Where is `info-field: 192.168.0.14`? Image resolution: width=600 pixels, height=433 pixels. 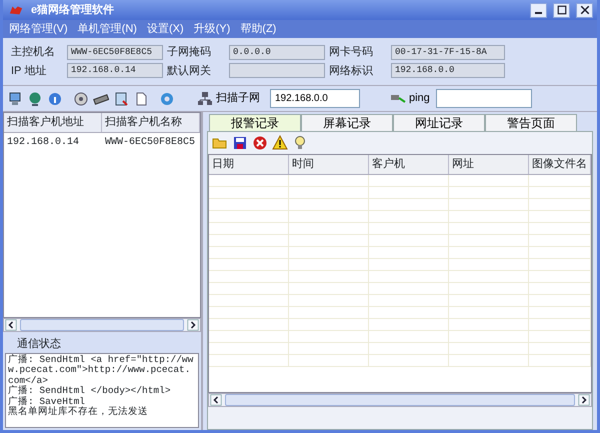
info-field: 192.168.0.14 is located at coordinates (115, 70).